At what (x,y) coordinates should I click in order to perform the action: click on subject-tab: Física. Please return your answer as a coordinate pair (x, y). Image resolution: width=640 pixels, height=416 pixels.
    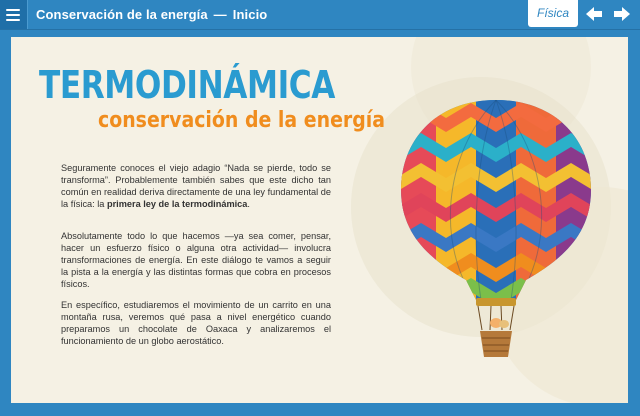
    Looking at the image, I should click on (553, 13).